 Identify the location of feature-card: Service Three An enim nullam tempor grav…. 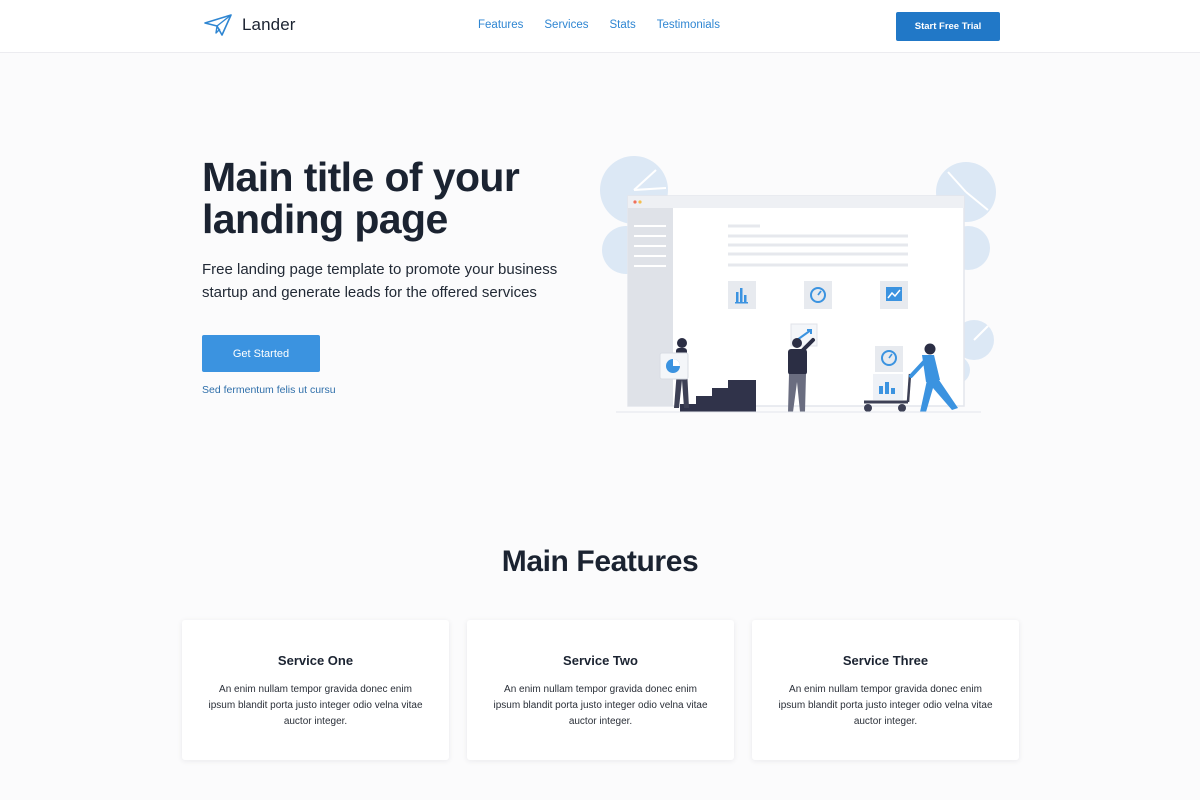
(885, 690).